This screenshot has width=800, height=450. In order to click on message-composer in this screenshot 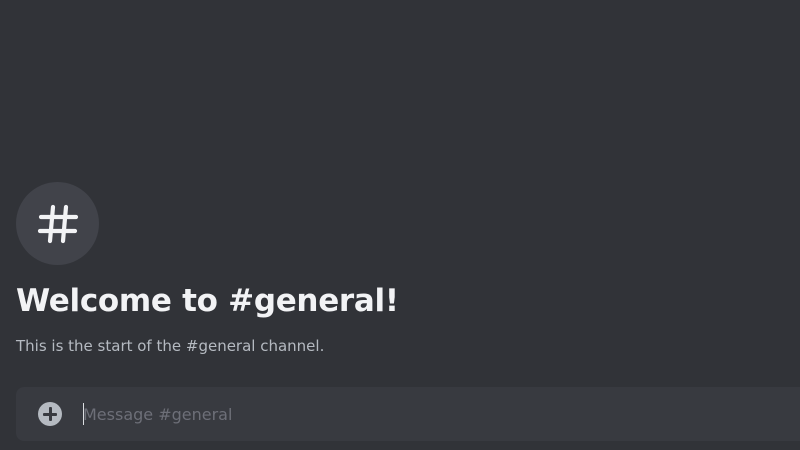, I will do `click(408, 414)`.